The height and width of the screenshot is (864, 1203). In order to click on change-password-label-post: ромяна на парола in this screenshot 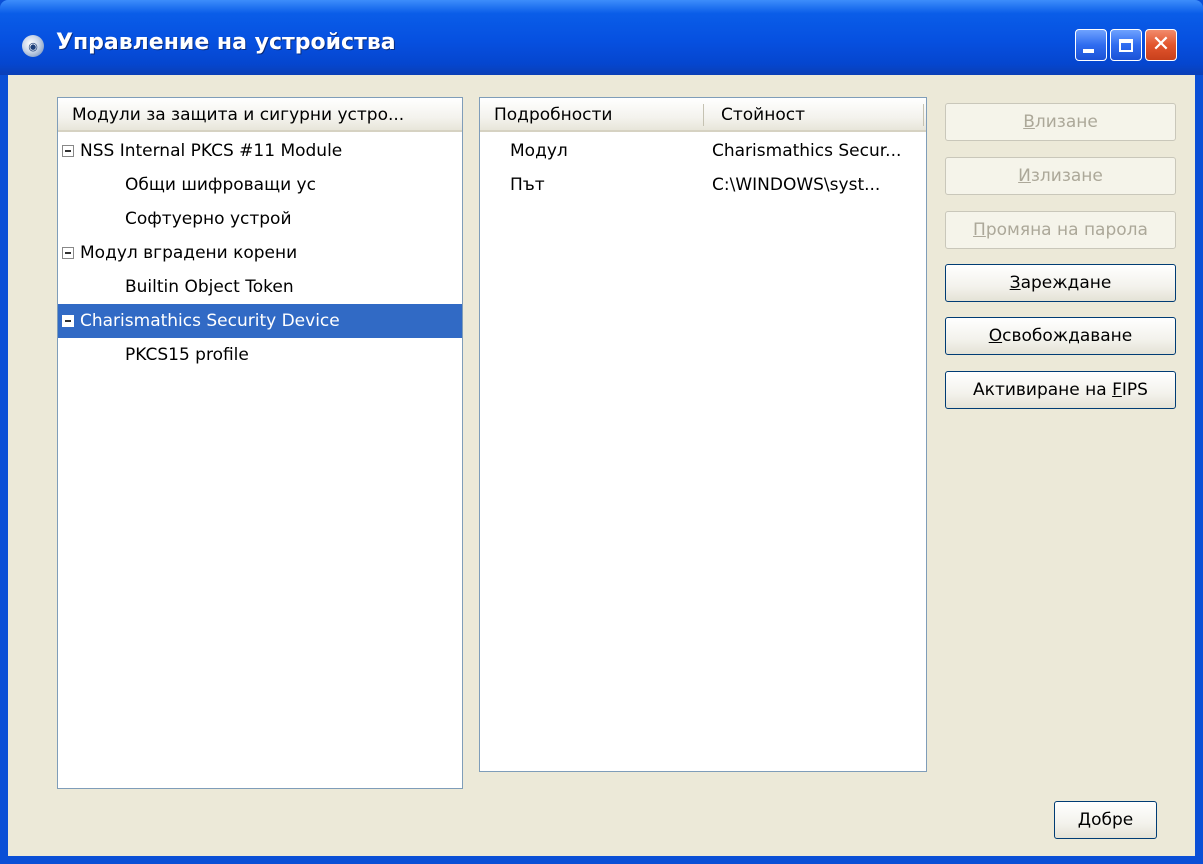, I will do `click(1066, 230)`.